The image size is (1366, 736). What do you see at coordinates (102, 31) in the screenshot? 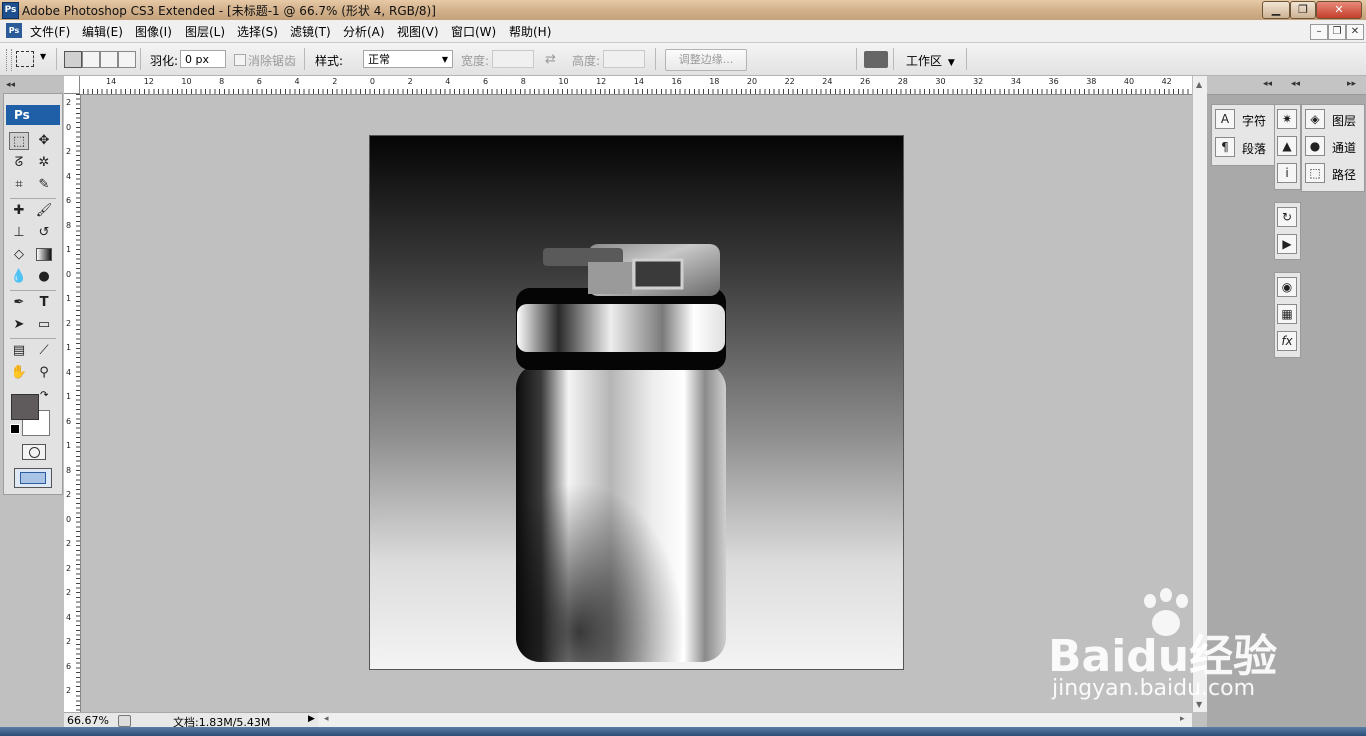
I see `menu-edit: 编辑(E)` at bounding box center [102, 31].